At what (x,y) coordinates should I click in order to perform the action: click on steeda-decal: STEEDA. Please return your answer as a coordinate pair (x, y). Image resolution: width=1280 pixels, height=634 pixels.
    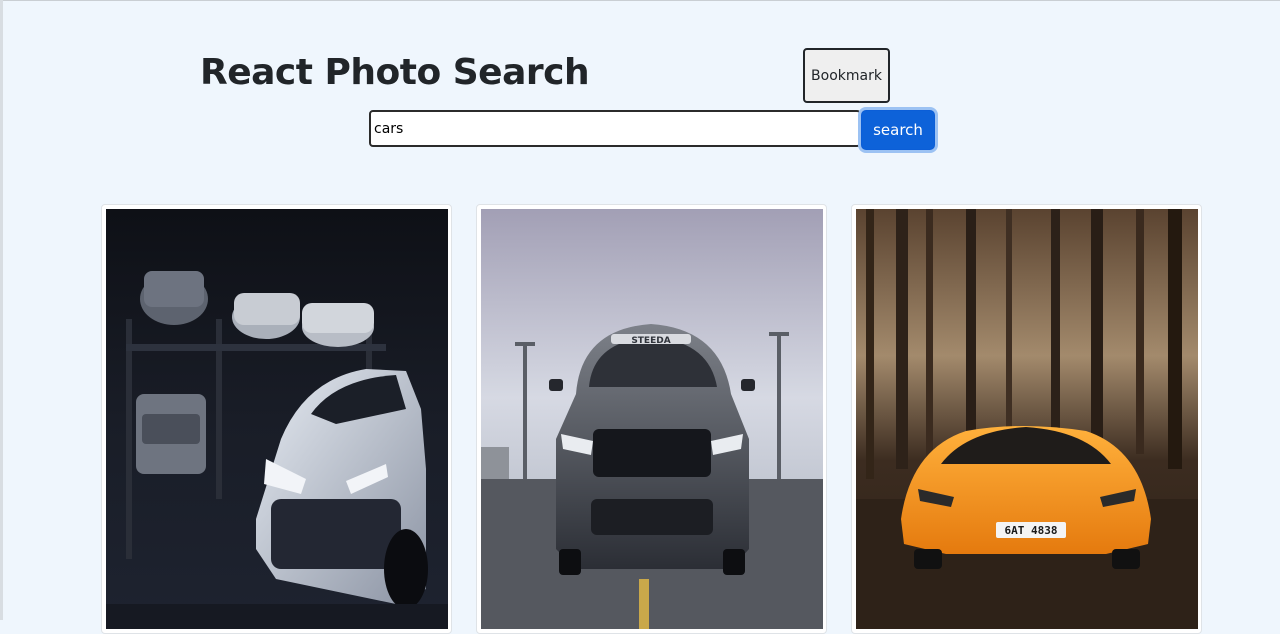
    Looking at the image, I should click on (650, 341).